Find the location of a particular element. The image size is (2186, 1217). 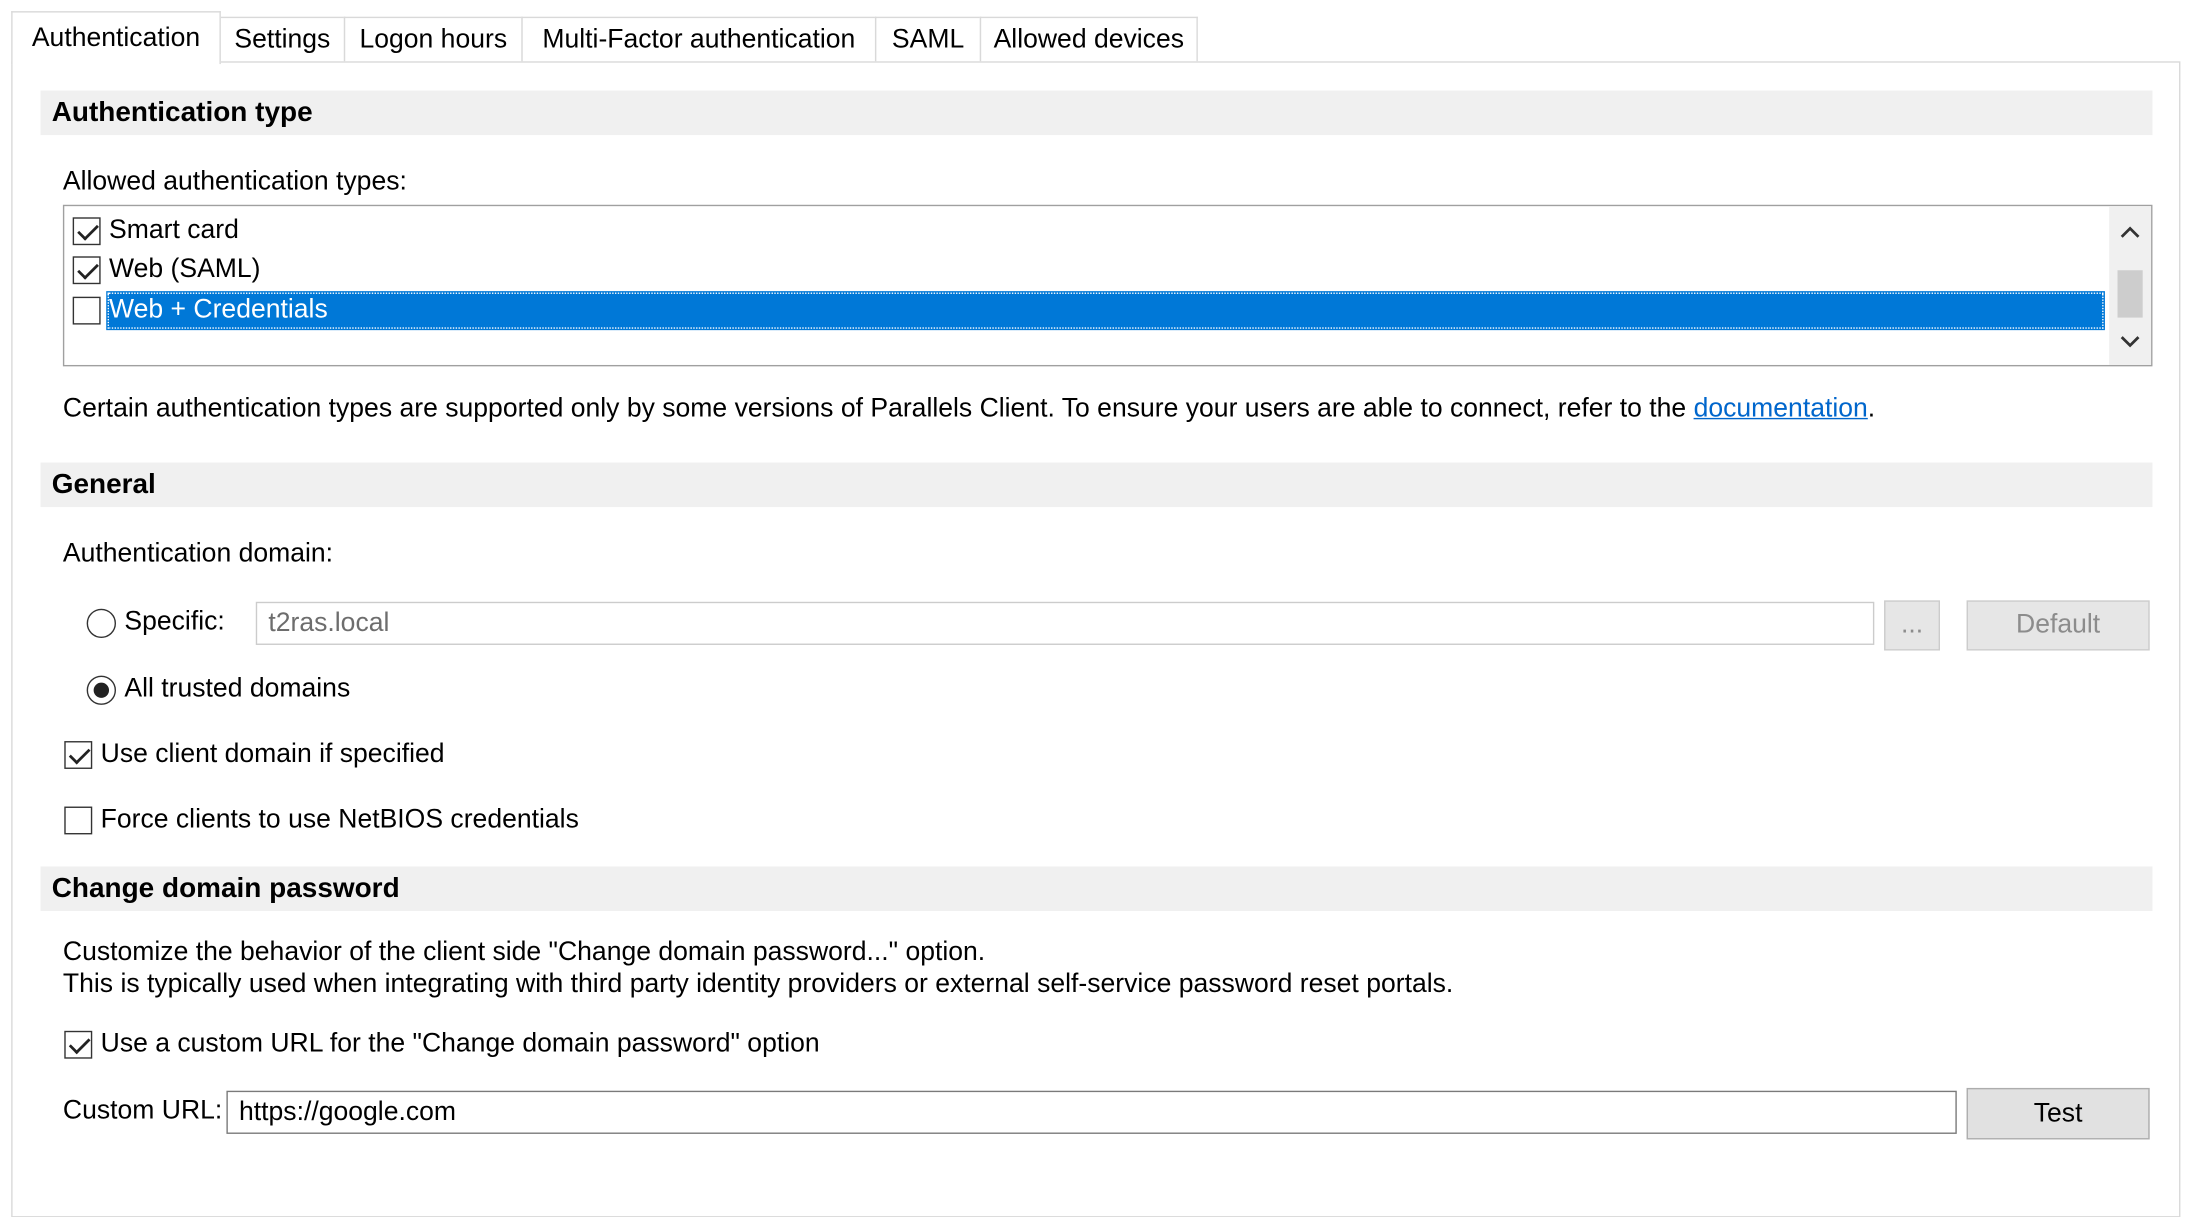

section-title: Change domain password is located at coordinates (225, 888).